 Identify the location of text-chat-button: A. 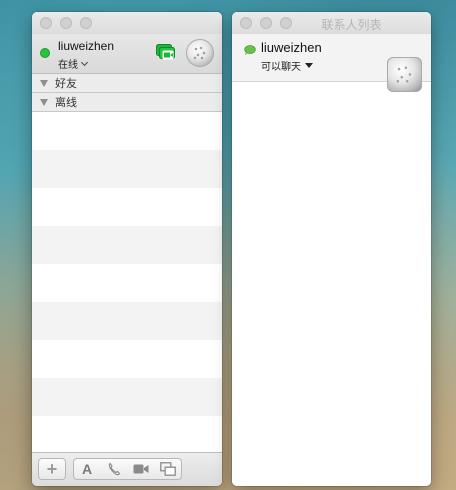
(87, 469).